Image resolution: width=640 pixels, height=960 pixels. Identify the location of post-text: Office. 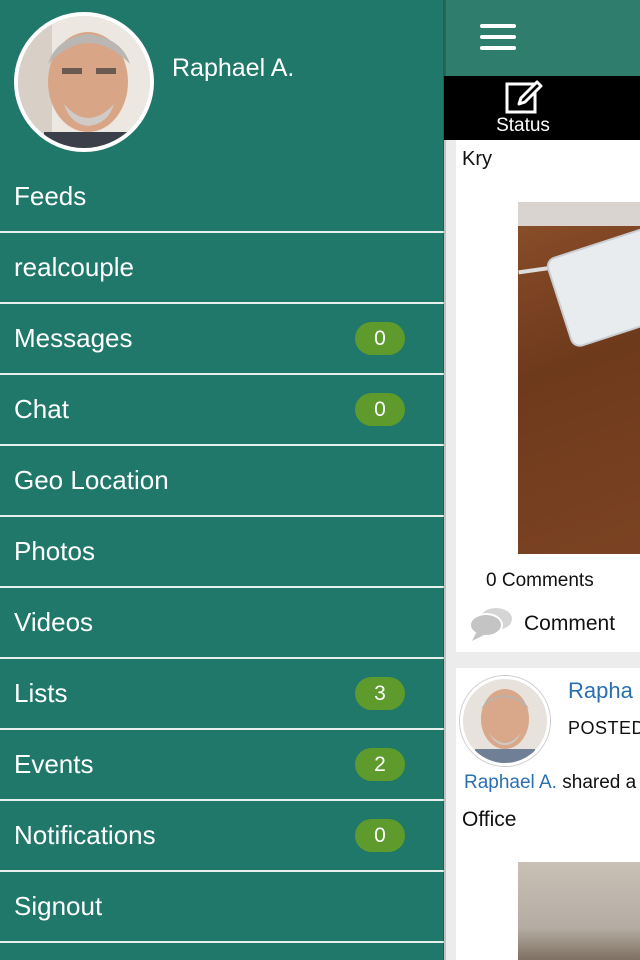
(489, 819).